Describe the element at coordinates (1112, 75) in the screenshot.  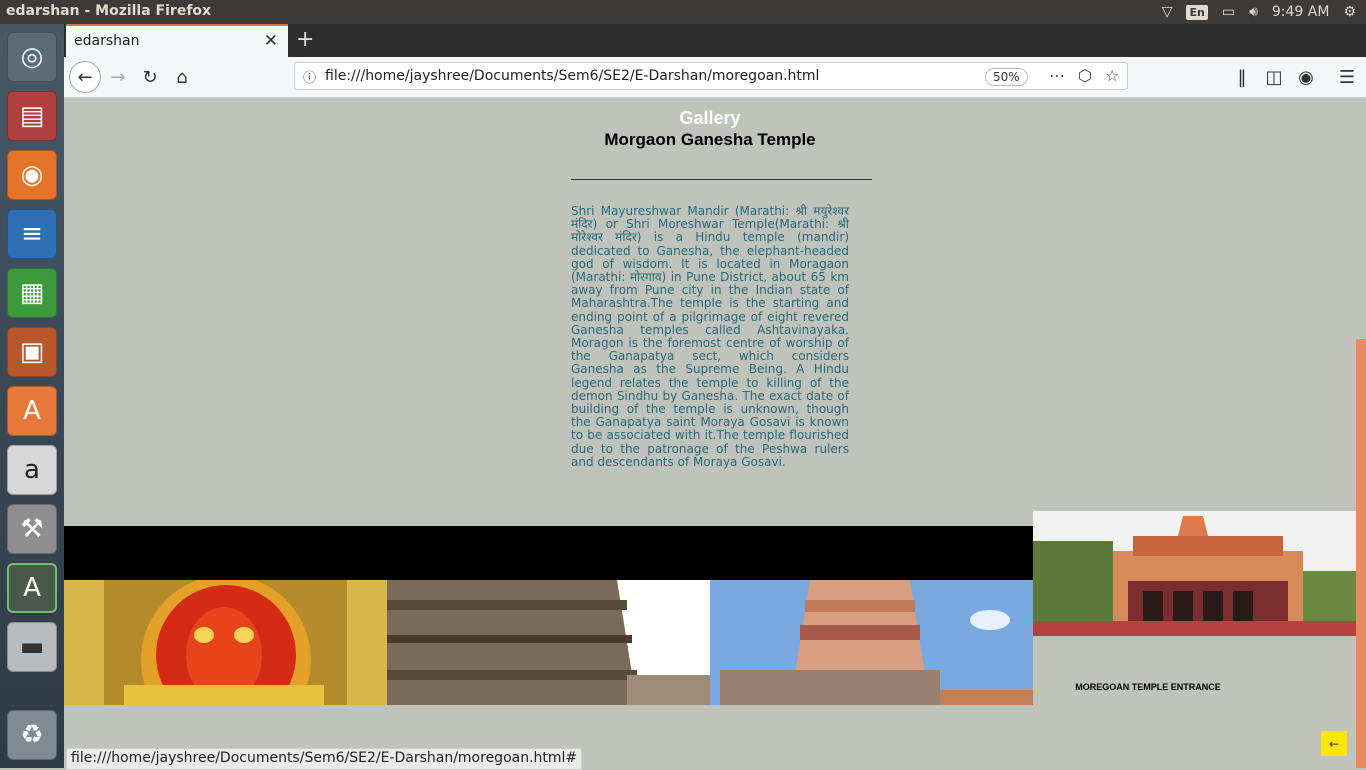
I see `bookmark-star-icon: ☆` at that location.